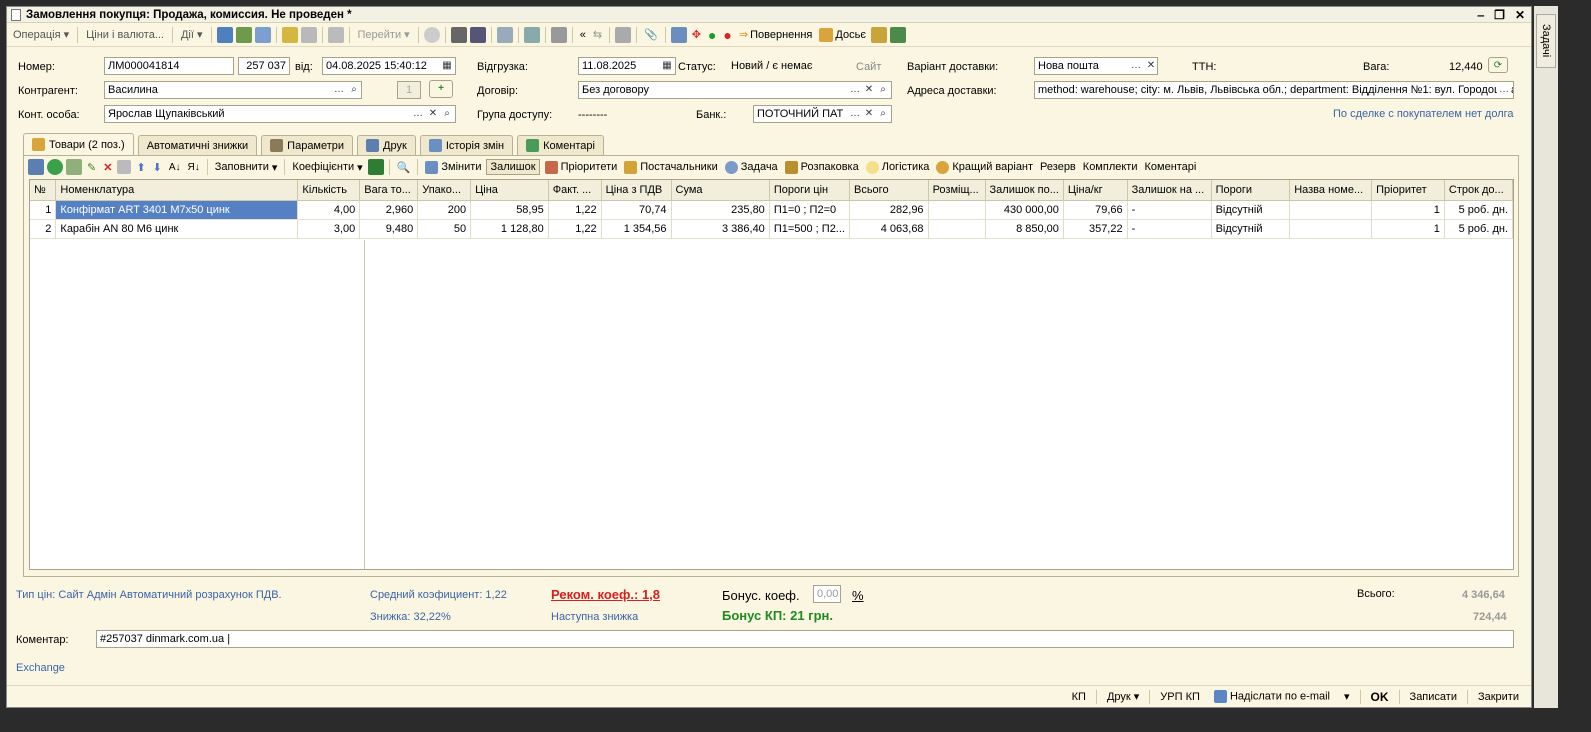 This screenshot has width=1591, height=732. I want to click on calendar-icon: ▦, so click(447, 66).